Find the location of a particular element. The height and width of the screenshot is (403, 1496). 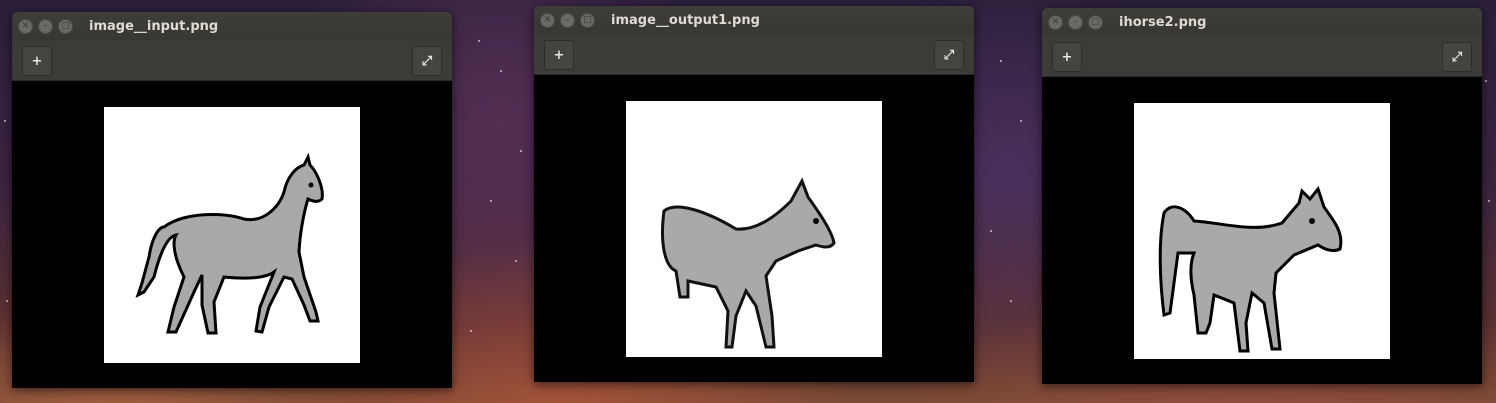

window-title: image__output1.png is located at coordinates (685, 20).